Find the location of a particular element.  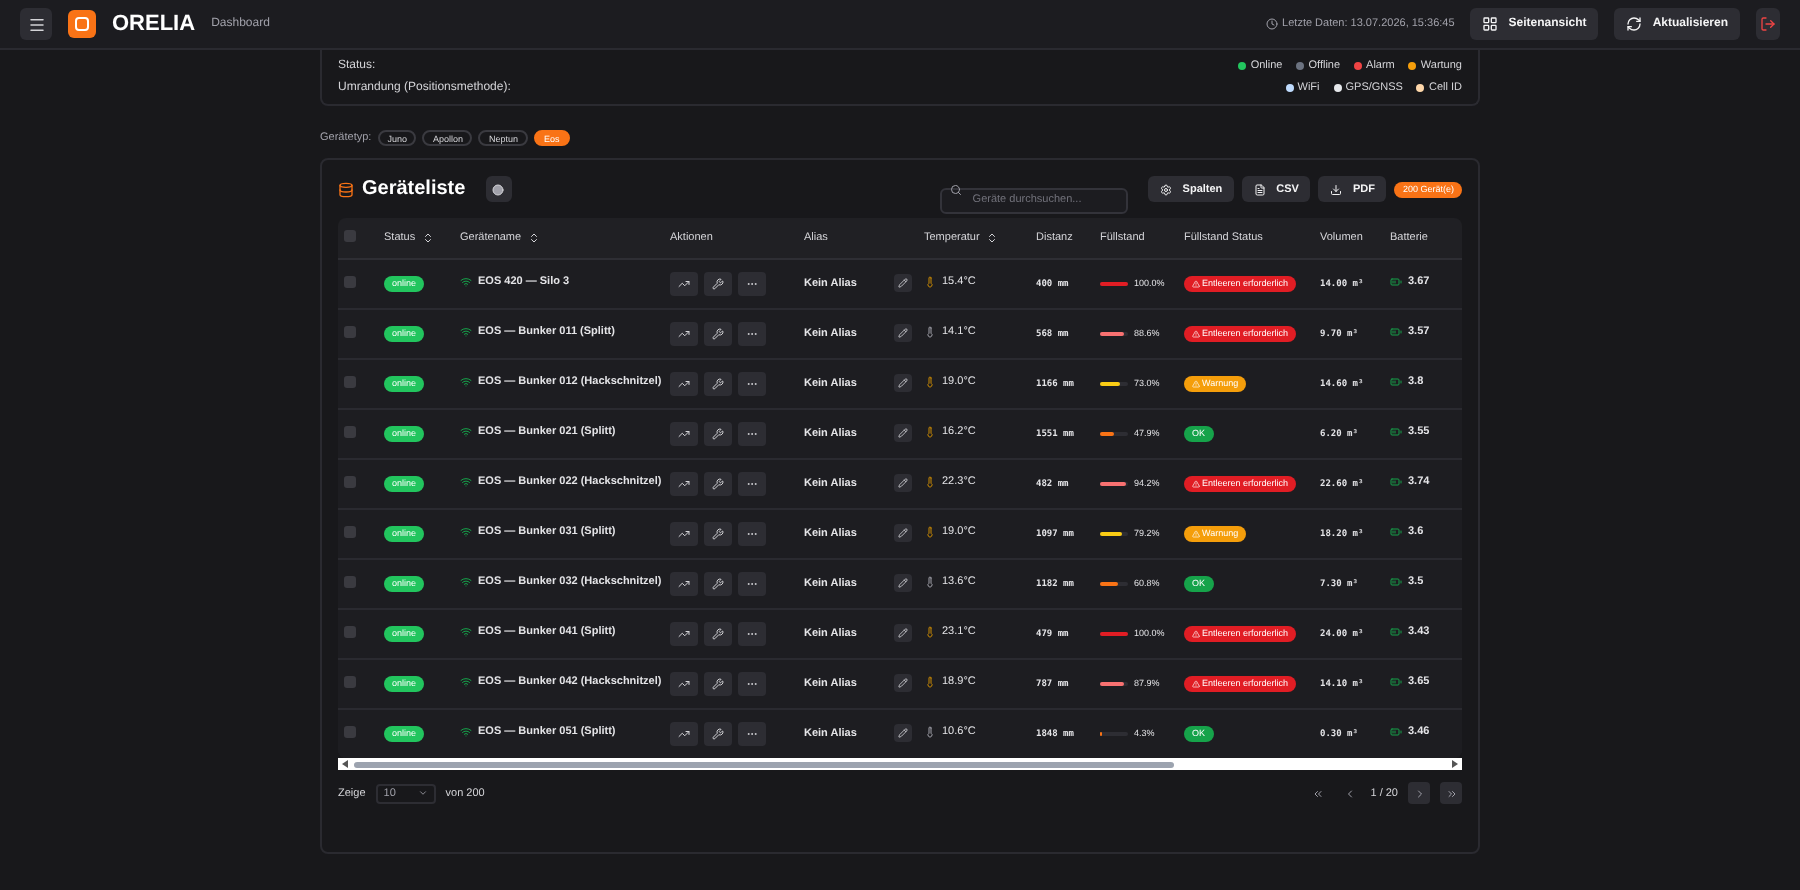

double-chevron-right-icon is located at coordinates (1451, 793).